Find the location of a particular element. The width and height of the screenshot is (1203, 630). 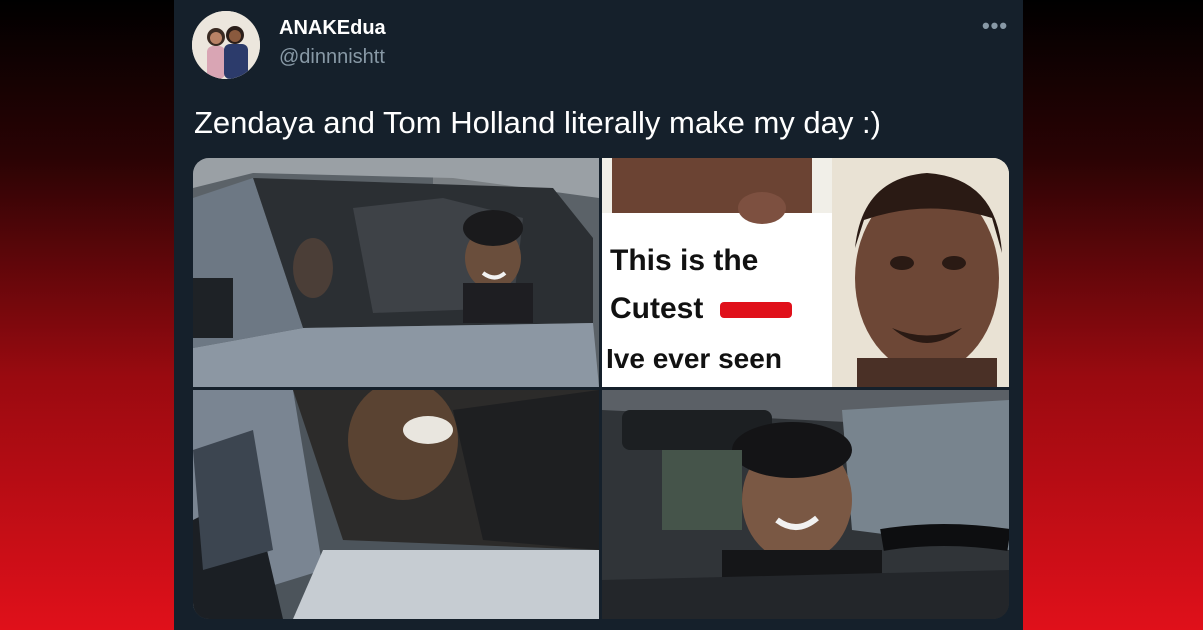

sign-line-1: This is the is located at coordinates (684, 260).